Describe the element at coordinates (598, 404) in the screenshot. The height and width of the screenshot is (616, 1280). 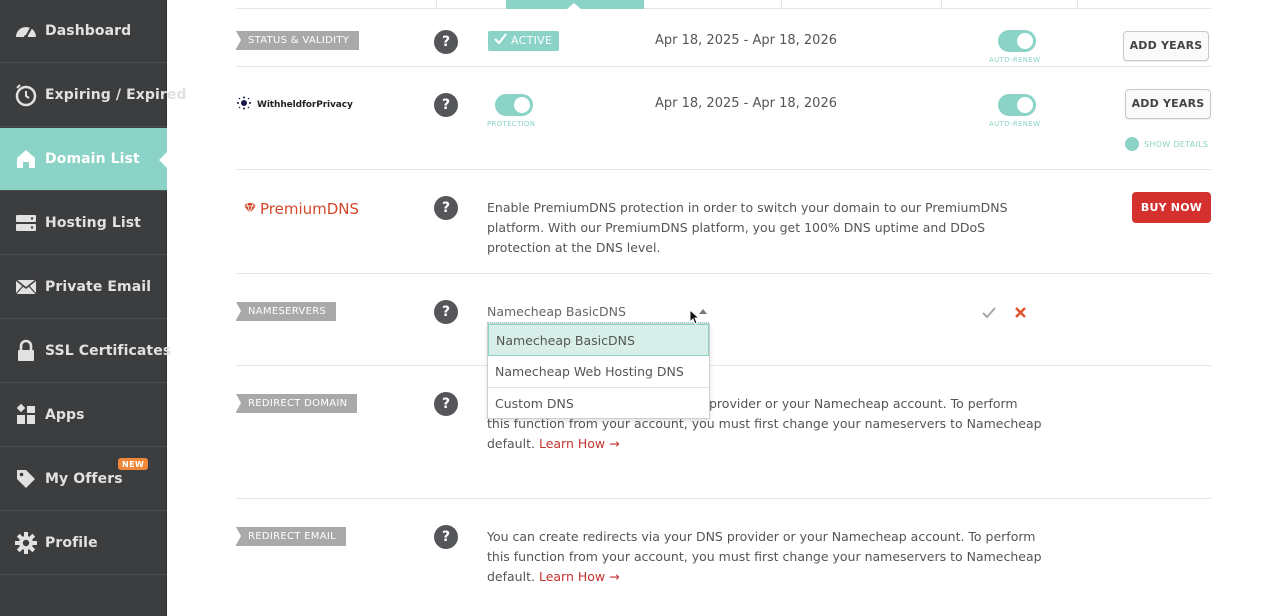
I see `dropdown-option-custom-dns: Custom DNS` at that location.